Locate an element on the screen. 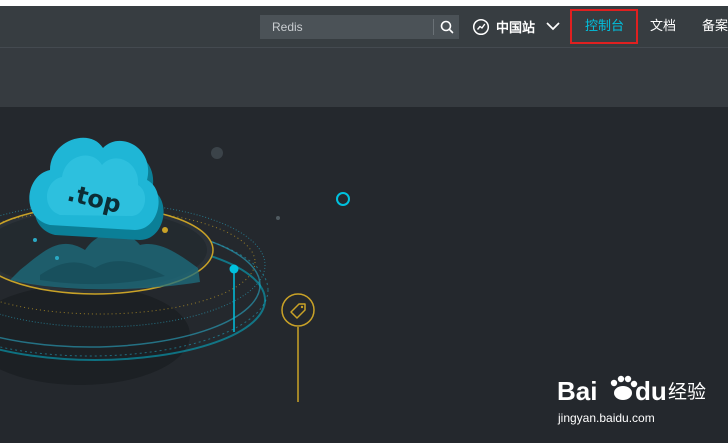 This screenshot has height=443, width=728. search-box is located at coordinates (359, 27).